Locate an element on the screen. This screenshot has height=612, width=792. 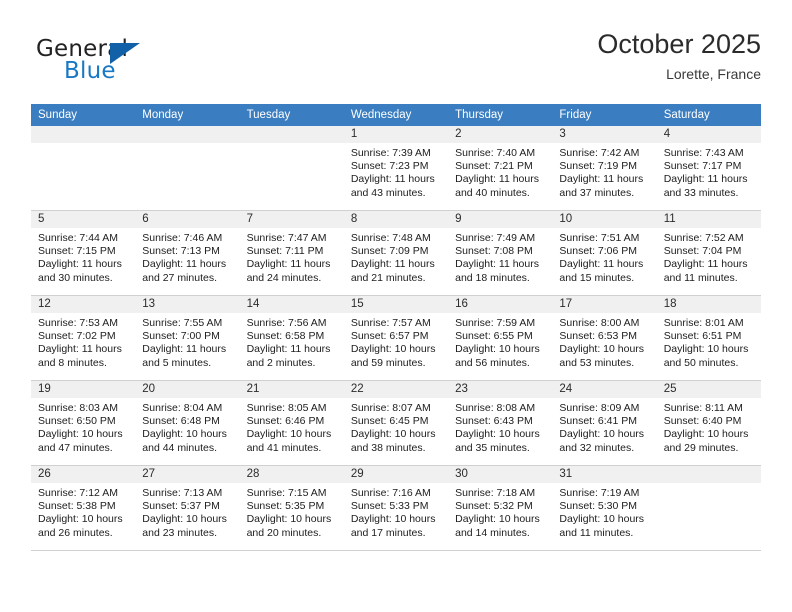
day-detail-line: Sunrise: 8:09 AM is located at coordinates (599, 408).